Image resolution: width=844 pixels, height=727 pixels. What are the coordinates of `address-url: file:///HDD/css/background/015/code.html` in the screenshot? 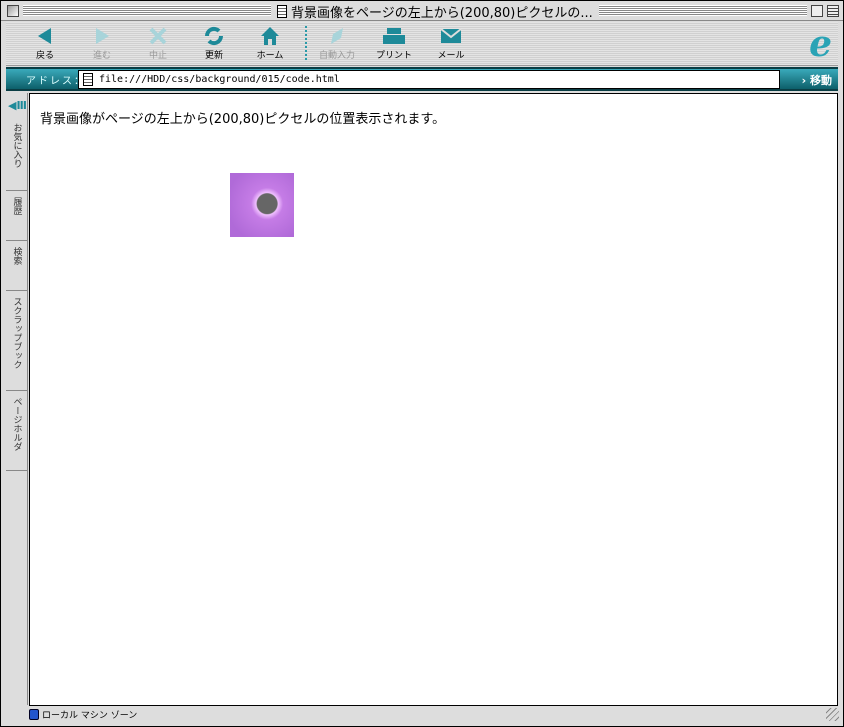 It's located at (219, 79).